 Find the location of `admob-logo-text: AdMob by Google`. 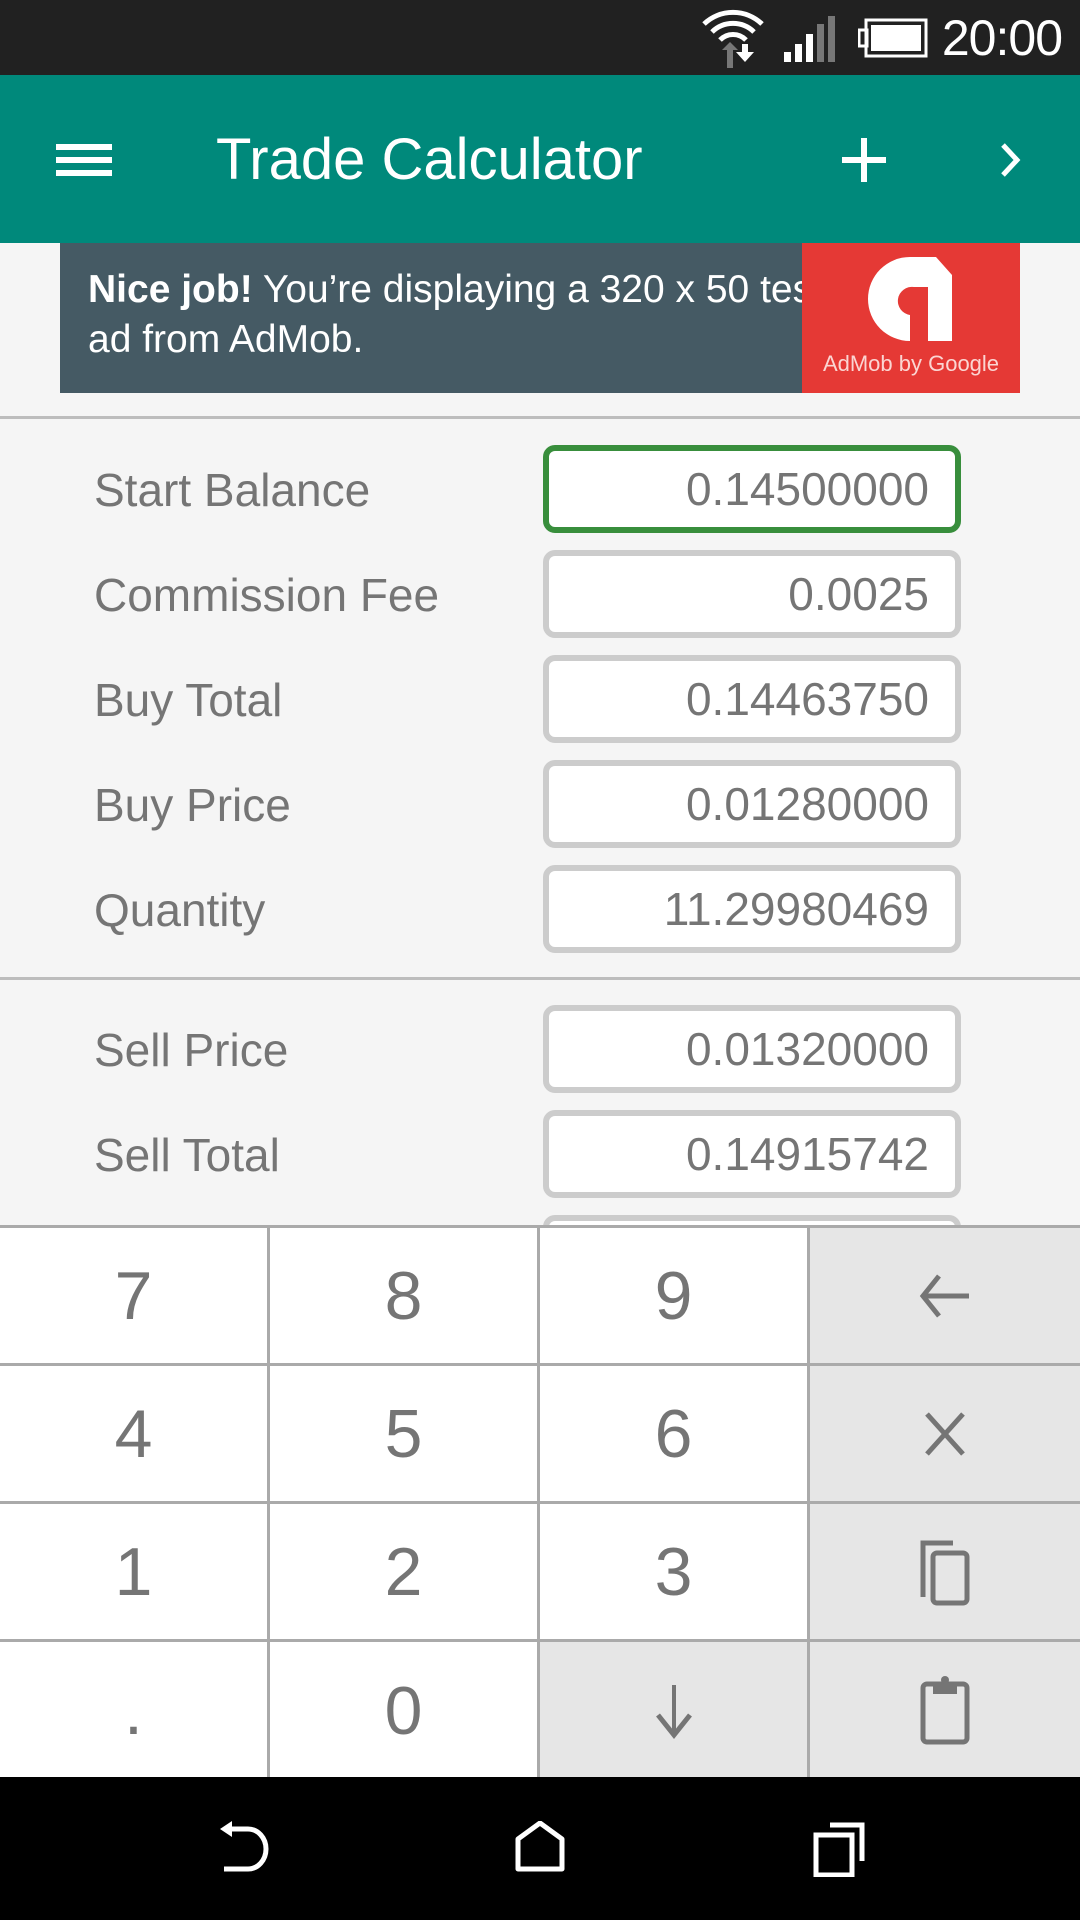

admob-logo-text: AdMob by Google is located at coordinates (911, 363).